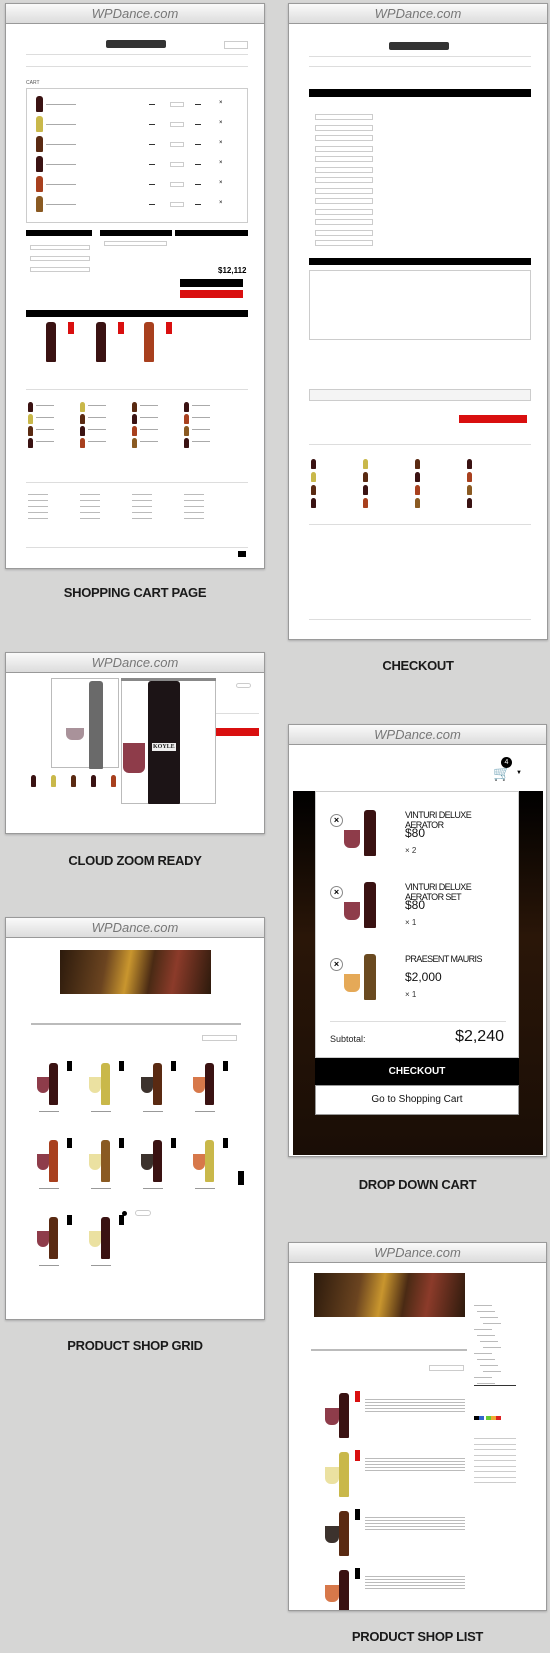 This screenshot has height=1653, width=550. I want to click on label-list: PRODUCT SHOP LIST, so click(417, 1636).